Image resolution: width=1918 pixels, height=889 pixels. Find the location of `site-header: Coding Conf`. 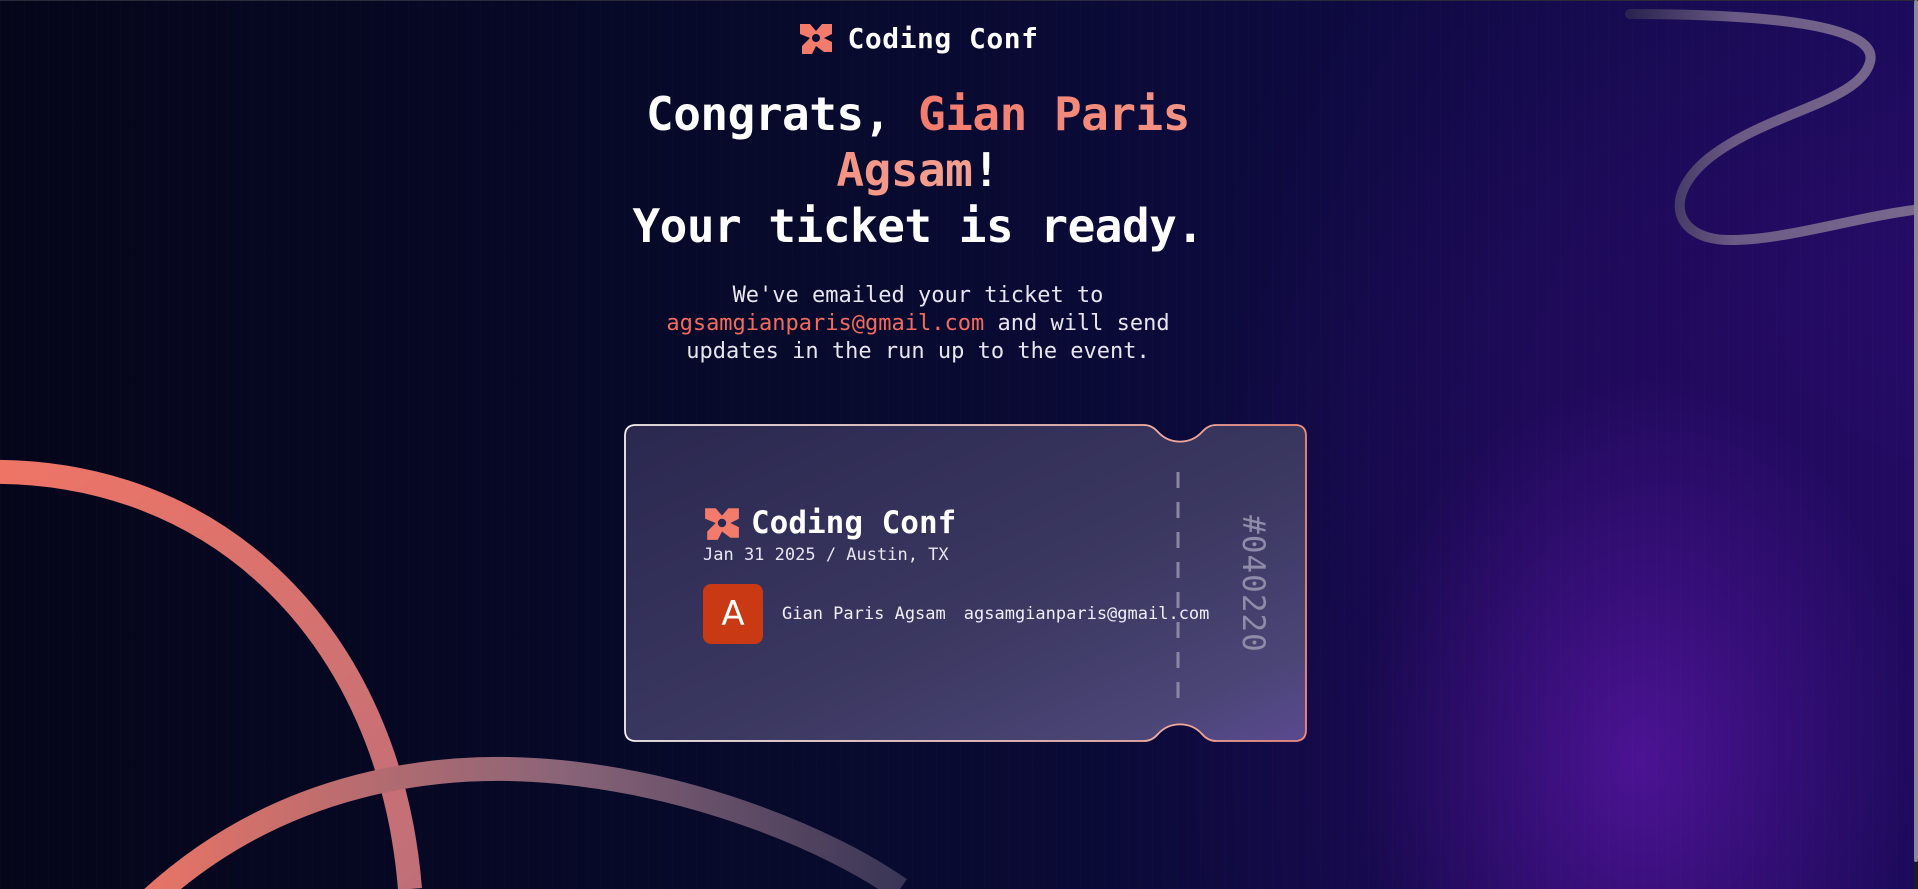

site-header: Coding Conf is located at coordinates (918, 38).